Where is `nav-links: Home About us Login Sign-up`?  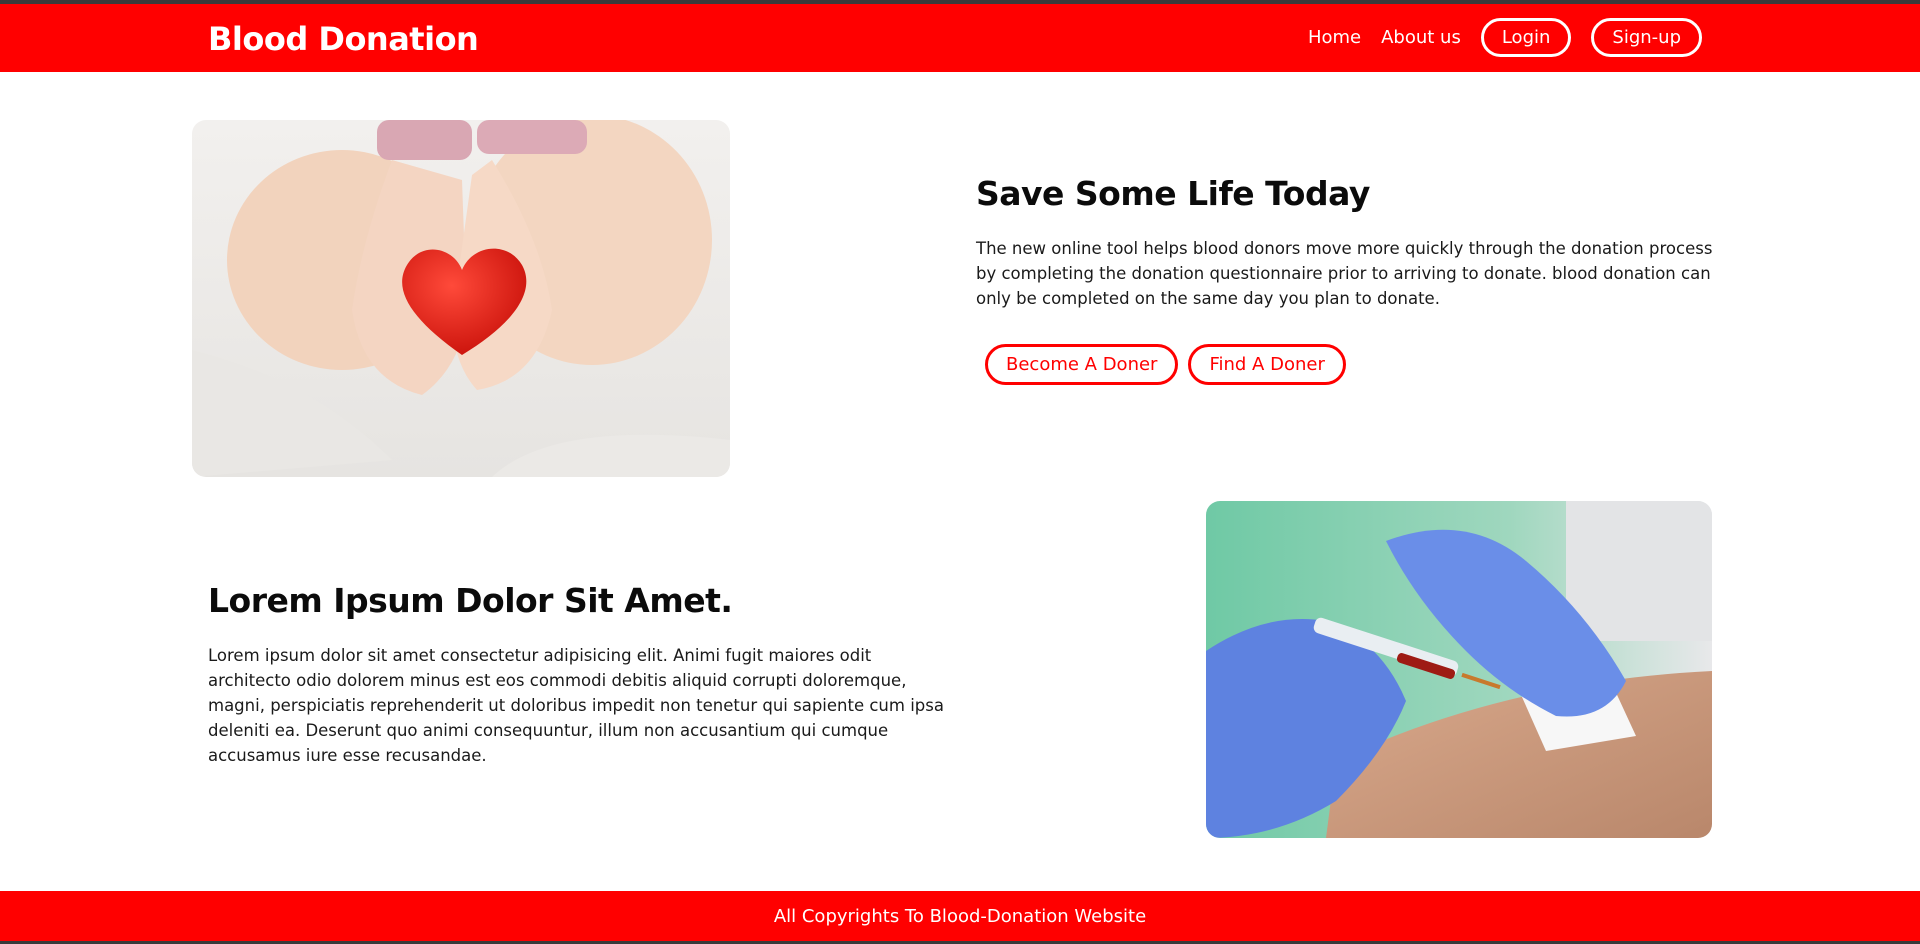 nav-links: Home About us Login Sign-up is located at coordinates (1505, 37).